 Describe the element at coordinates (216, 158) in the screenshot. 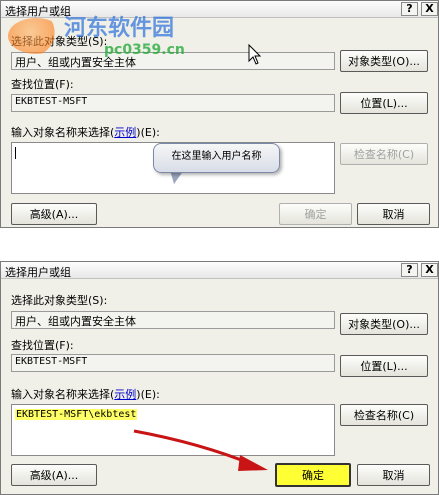

I see `input-hint-tooltip: 在这里输入用户名称` at that location.